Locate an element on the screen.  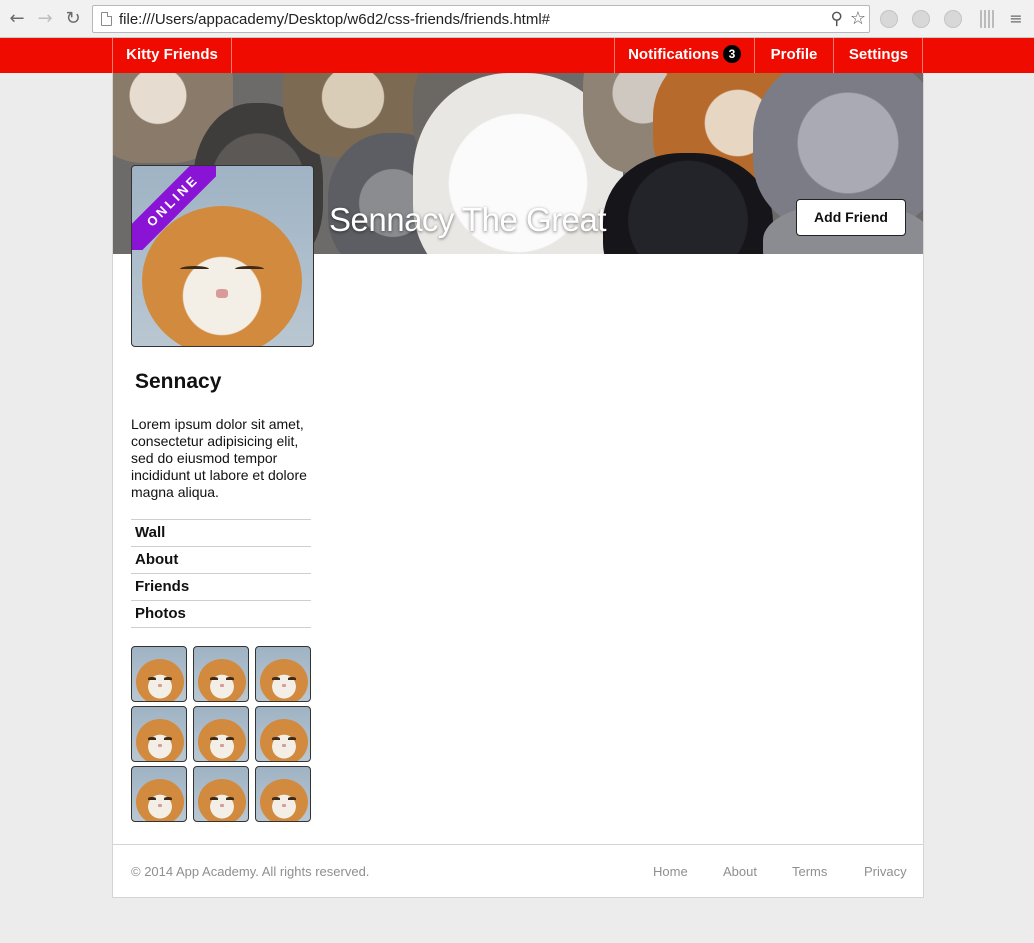
bookmark-star-icon: ☆ is located at coordinates (858, 18).